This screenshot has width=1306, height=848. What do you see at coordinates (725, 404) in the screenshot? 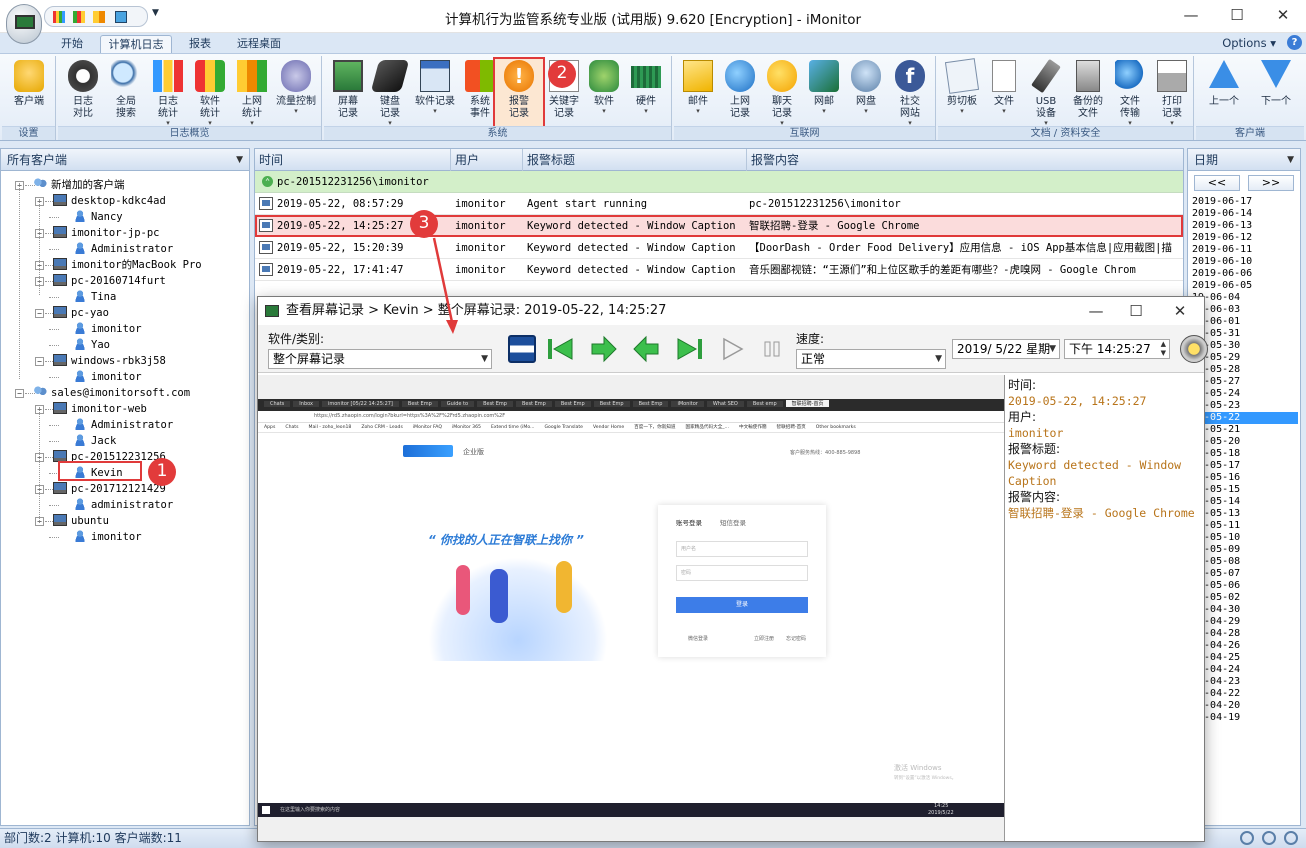
I see `browser-tab: What SEO` at bounding box center [725, 404].